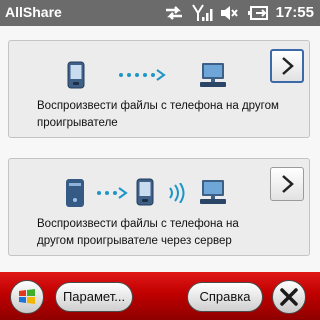 This screenshot has height=320, width=320. What do you see at coordinates (229, 13) in the screenshot?
I see `speaker-muted-icon` at bounding box center [229, 13].